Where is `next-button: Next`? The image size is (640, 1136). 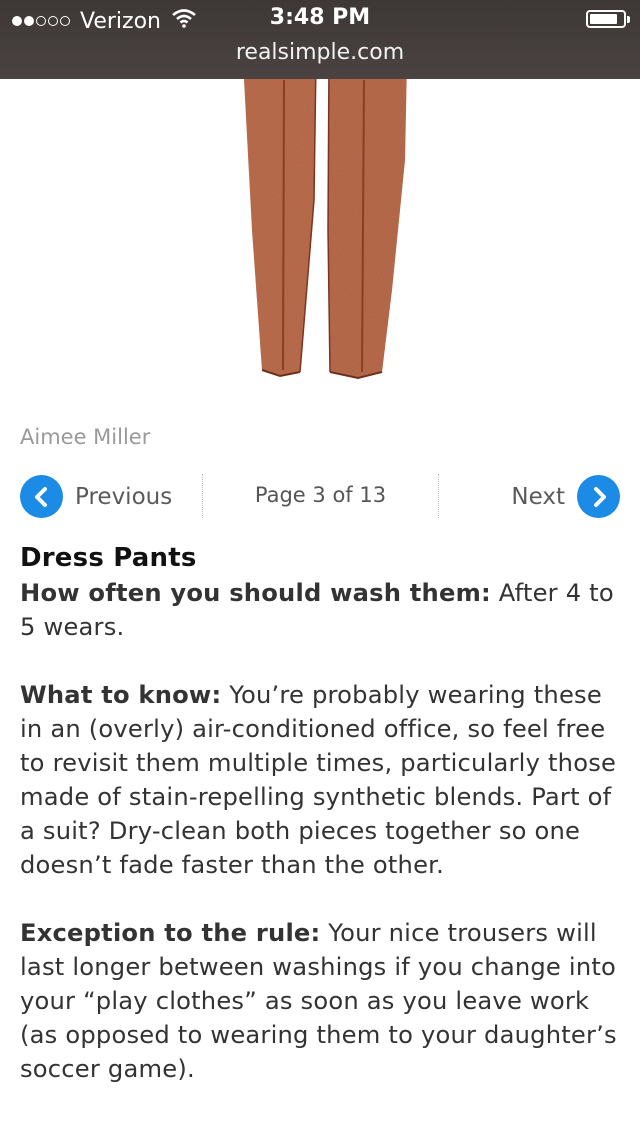
next-button: Next is located at coordinates (565, 496).